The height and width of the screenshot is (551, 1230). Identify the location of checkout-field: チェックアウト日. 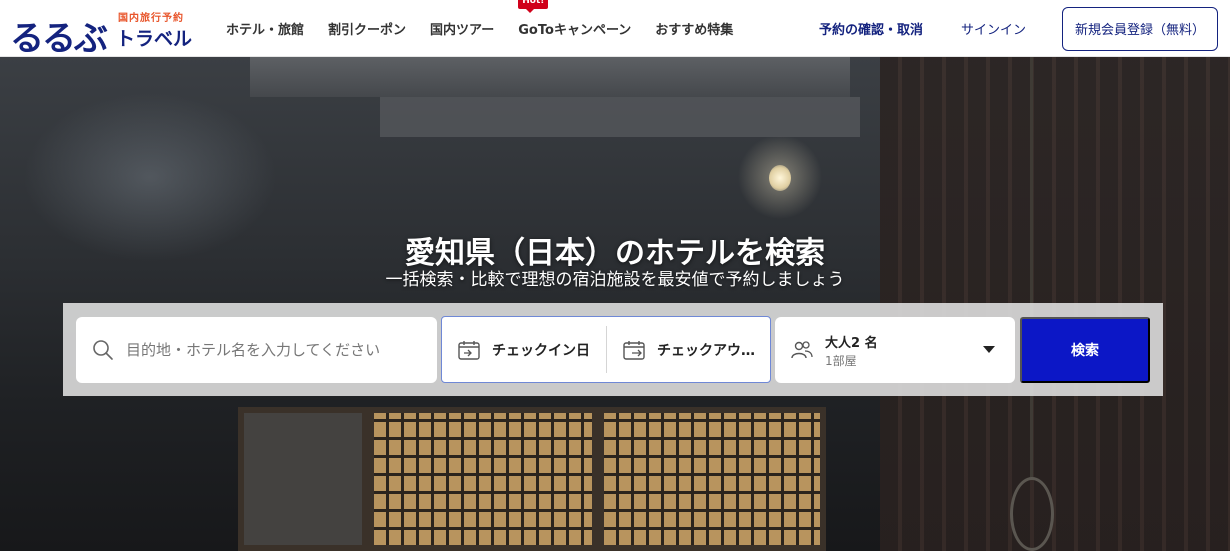
(689, 349).